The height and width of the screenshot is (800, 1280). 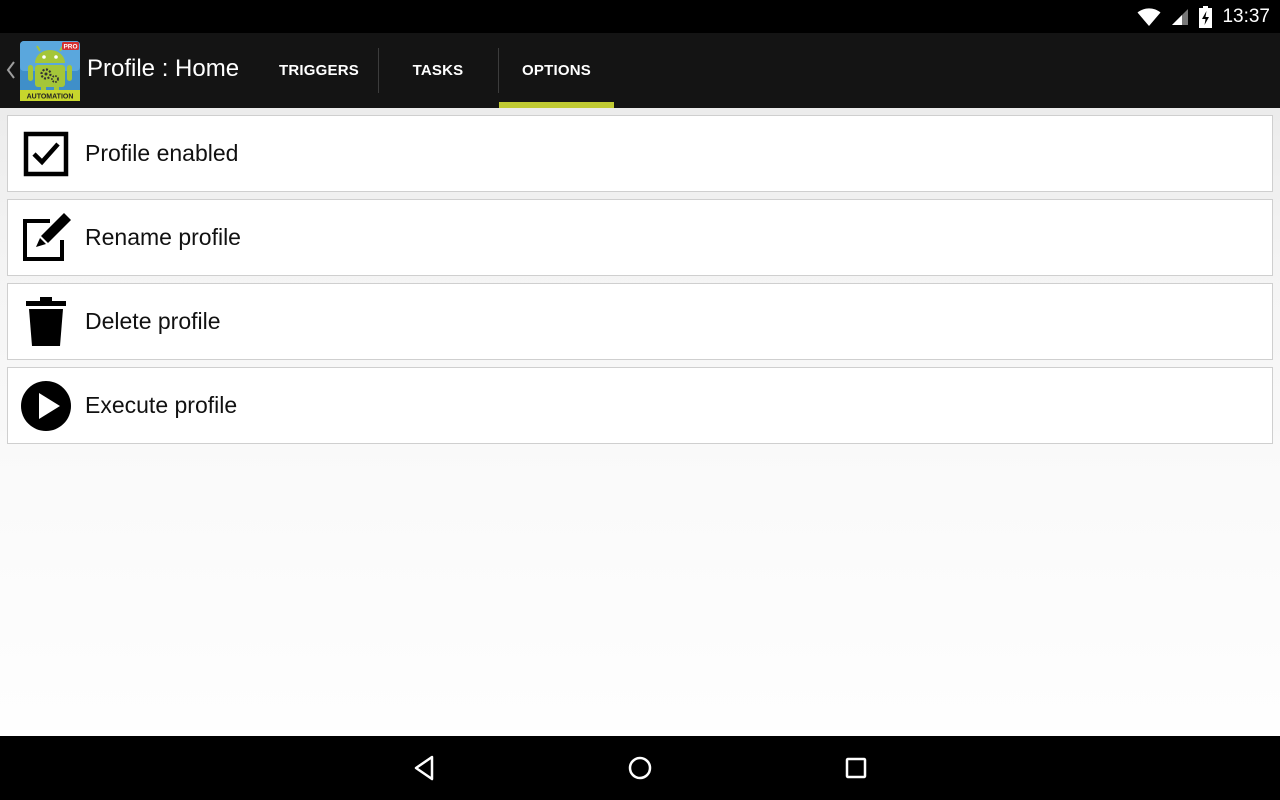 What do you see at coordinates (856, 768) in the screenshot?
I see `recents-icon` at bounding box center [856, 768].